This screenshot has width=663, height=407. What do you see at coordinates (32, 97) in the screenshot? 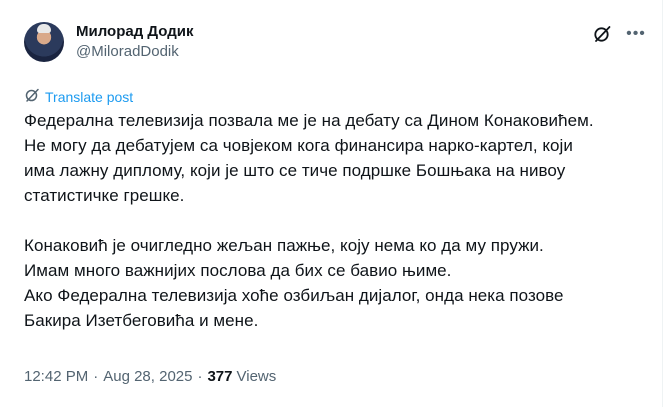
I see `translate-icon` at bounding box center [32, 97].